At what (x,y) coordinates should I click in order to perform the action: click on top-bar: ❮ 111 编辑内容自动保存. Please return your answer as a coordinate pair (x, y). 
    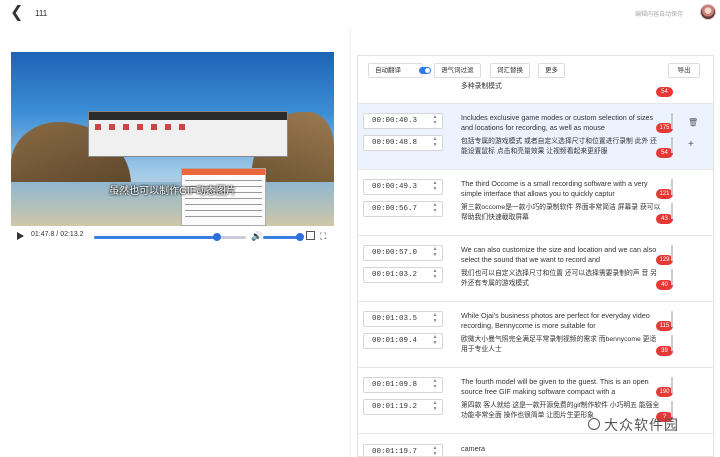
    Looking at the image, I should click on (360, 14).